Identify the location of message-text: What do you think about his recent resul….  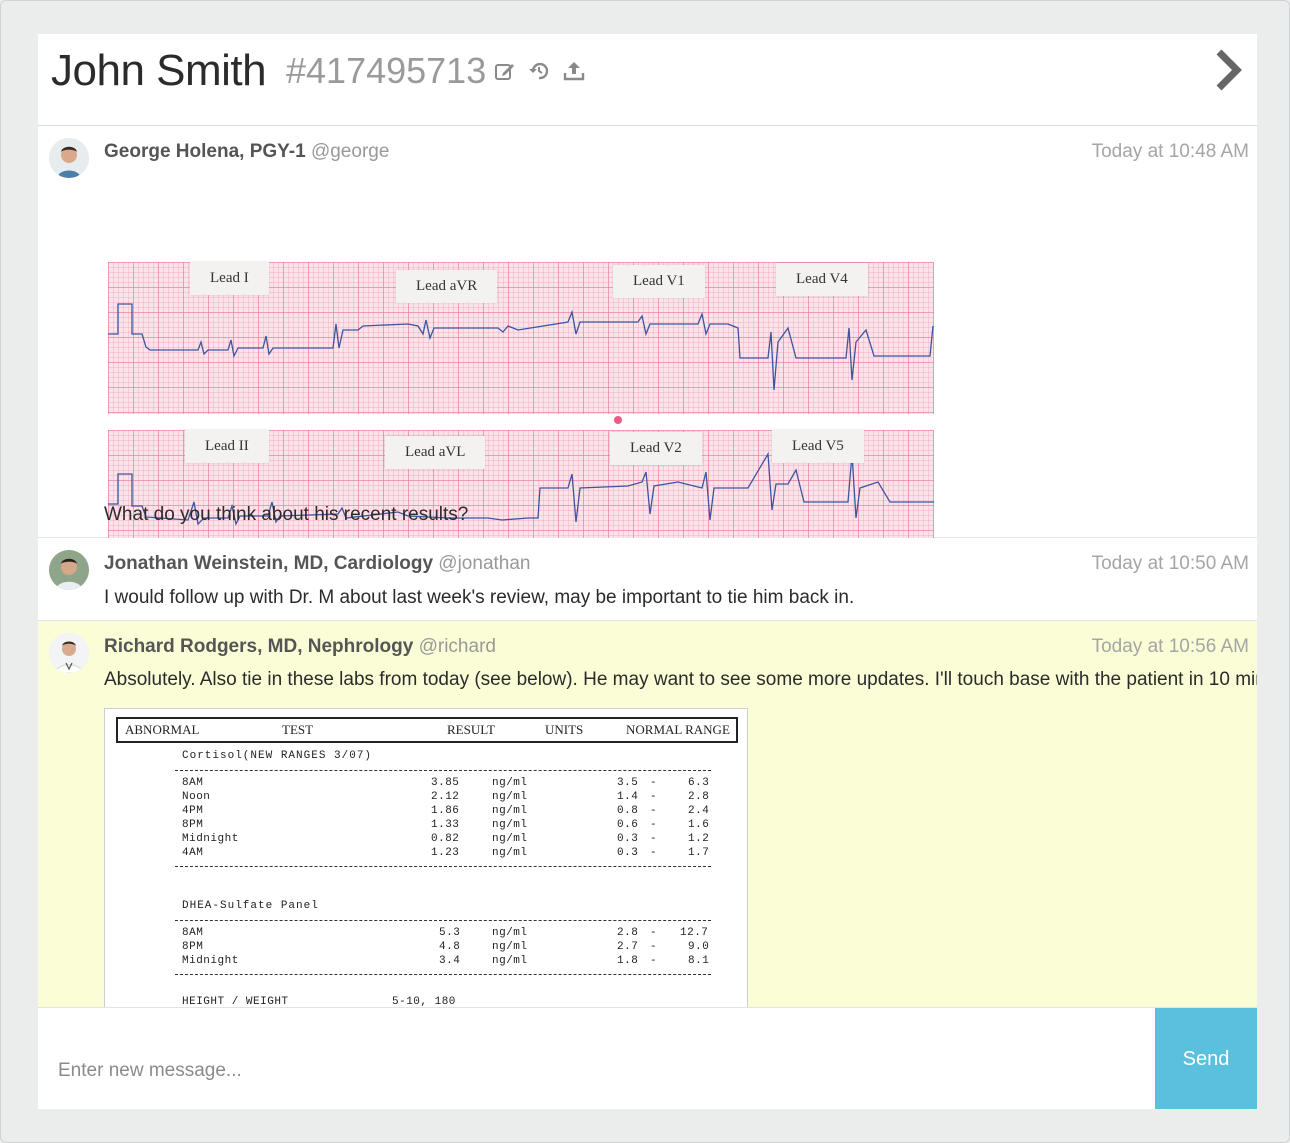
(286, 514).